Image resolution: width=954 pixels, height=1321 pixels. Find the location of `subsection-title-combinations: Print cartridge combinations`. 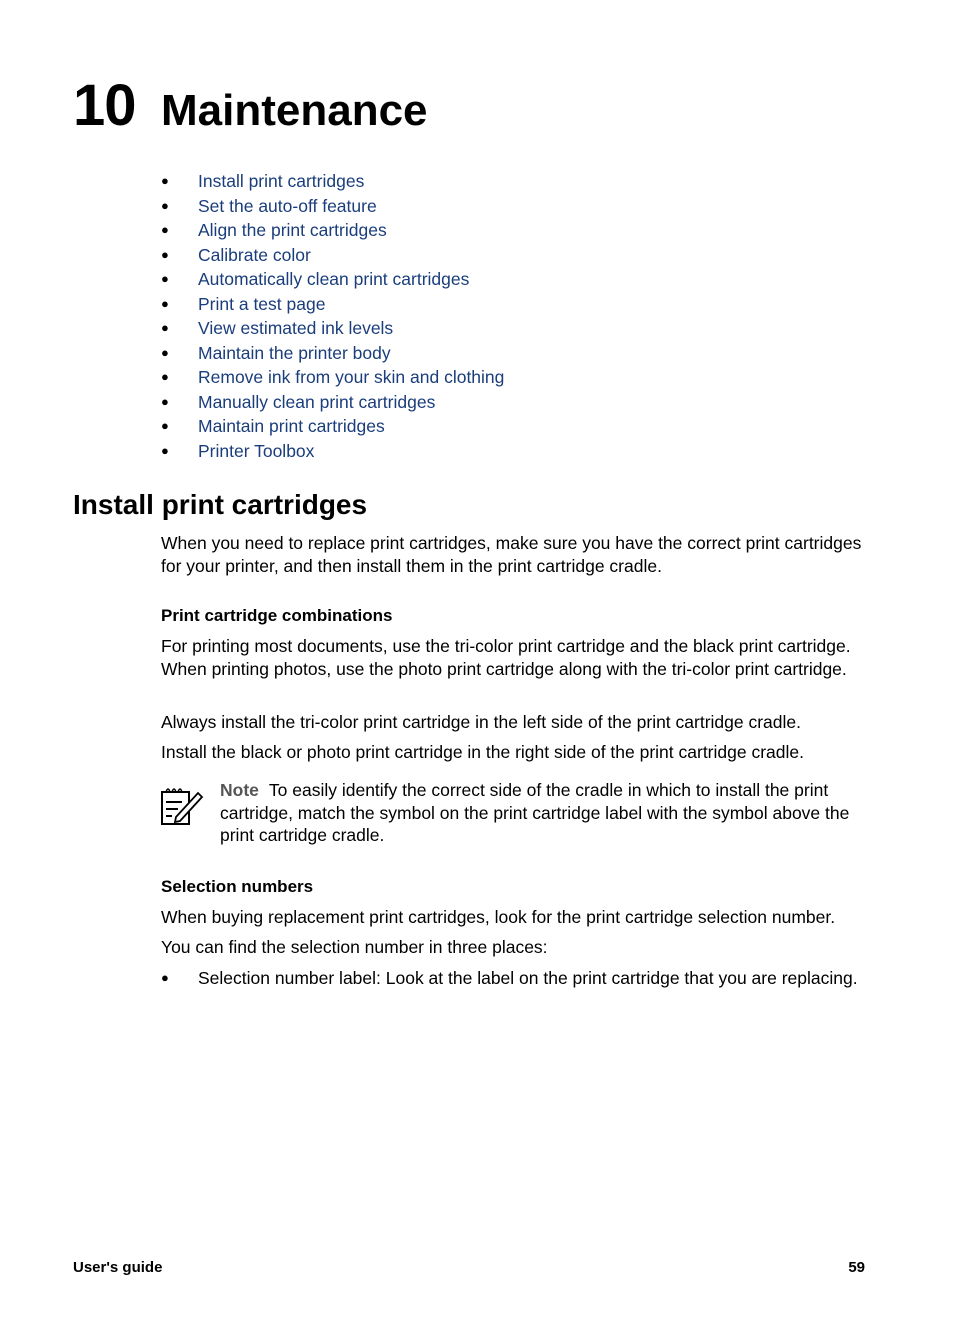

subsection-title-combinations: Print cartridge combinations is located at coordinates (277, 615).